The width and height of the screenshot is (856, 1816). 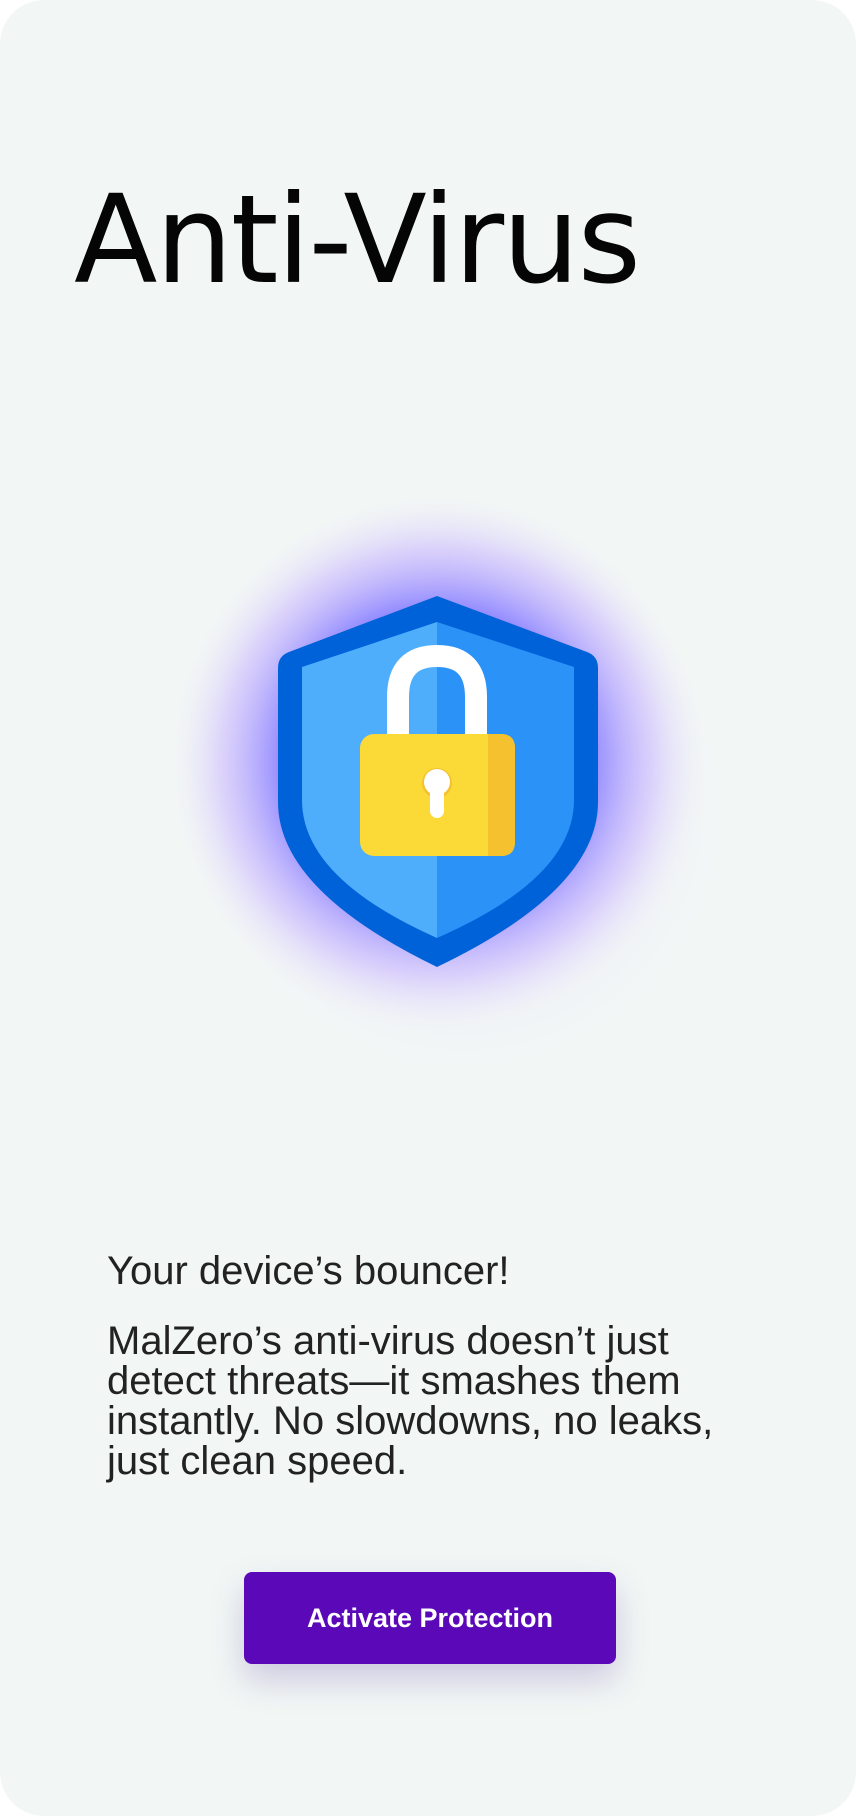 What do you see at coordinates (357, 240) in the screenshot?
I see `page-title: Anti-Virus` at bounding box center [357, 240].